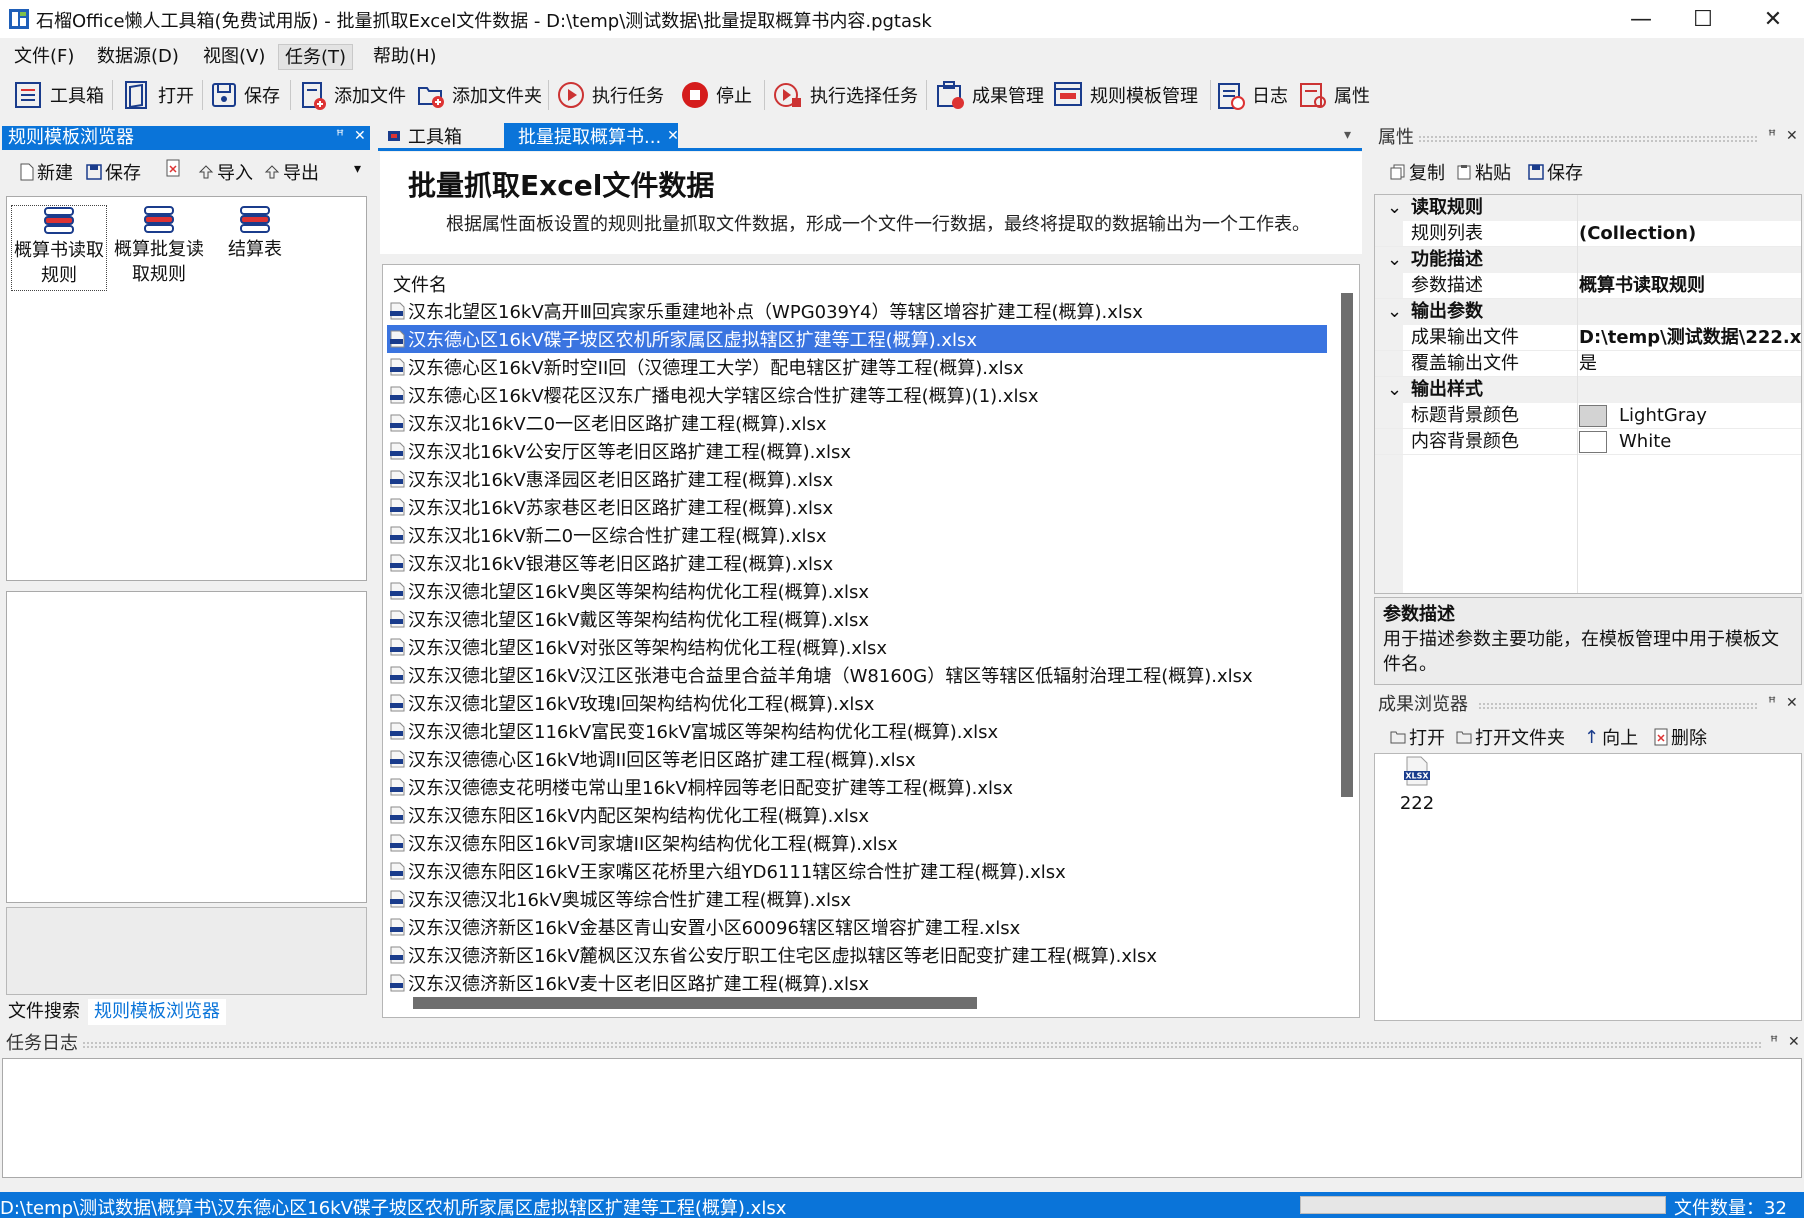  Describe the element at coordinates (1703, 19) in the screenshot. I see `maximize-button: ☐` at that location.